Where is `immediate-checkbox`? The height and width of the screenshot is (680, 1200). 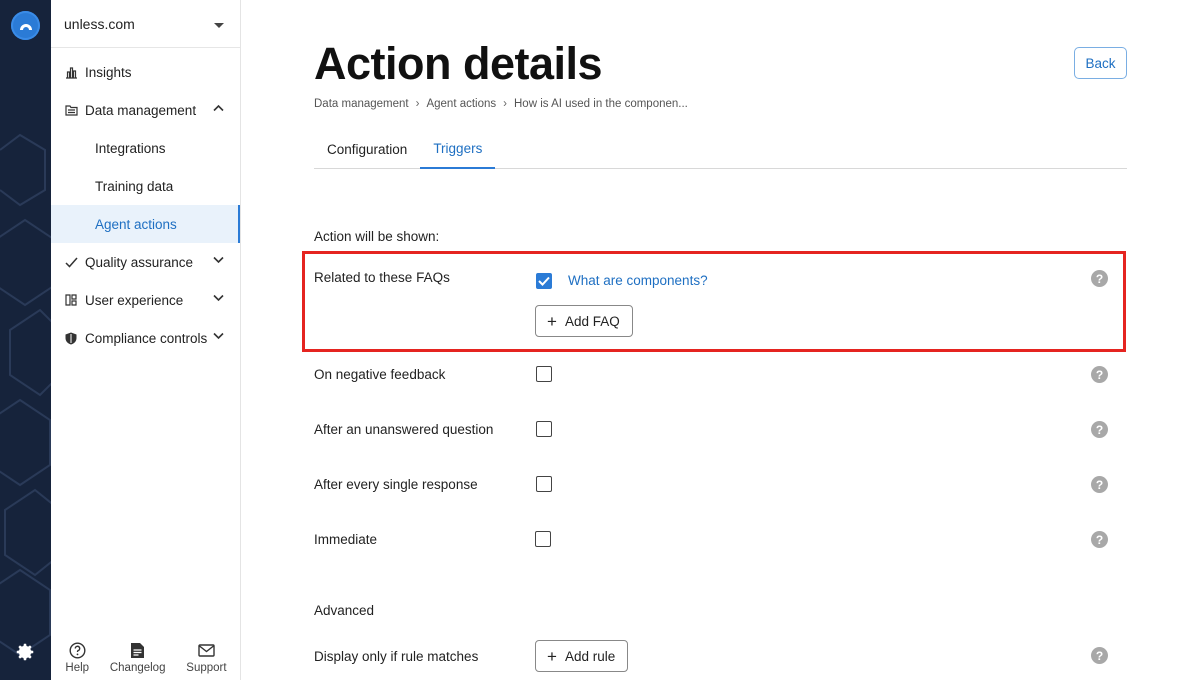
immediate-checkbox is located at coordinates (543, 539).